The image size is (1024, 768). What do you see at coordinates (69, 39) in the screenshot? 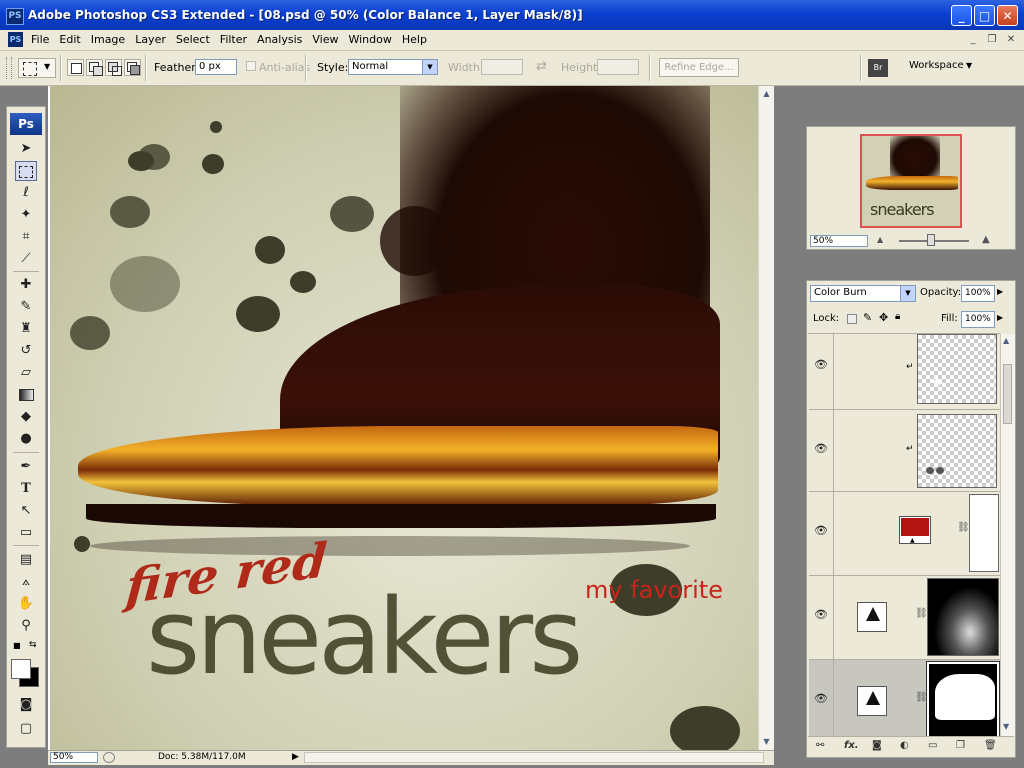
I see `menu-edit: Edit` at bounding box center [69, 39].